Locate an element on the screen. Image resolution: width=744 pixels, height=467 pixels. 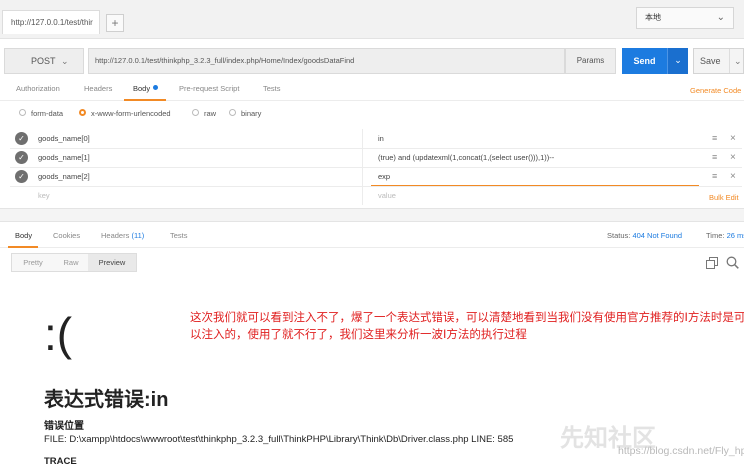
method-label: POST is located at coordinates (43, 61).